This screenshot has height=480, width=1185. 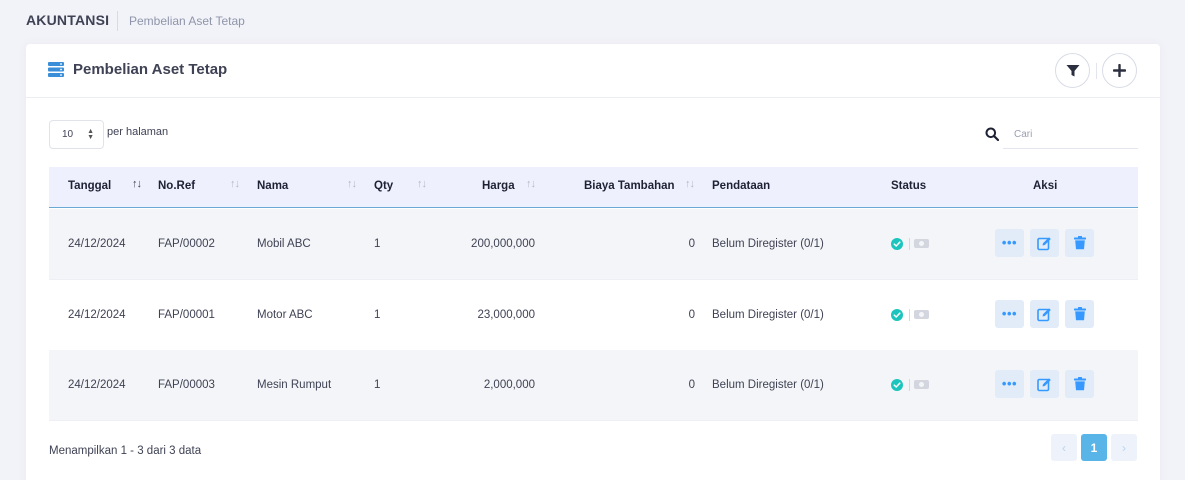 What do you see at coordinates (76, 134) in the screenshot?
I see `per-page-select: 10 ▲ ▼` at bounding box center [76, 134].